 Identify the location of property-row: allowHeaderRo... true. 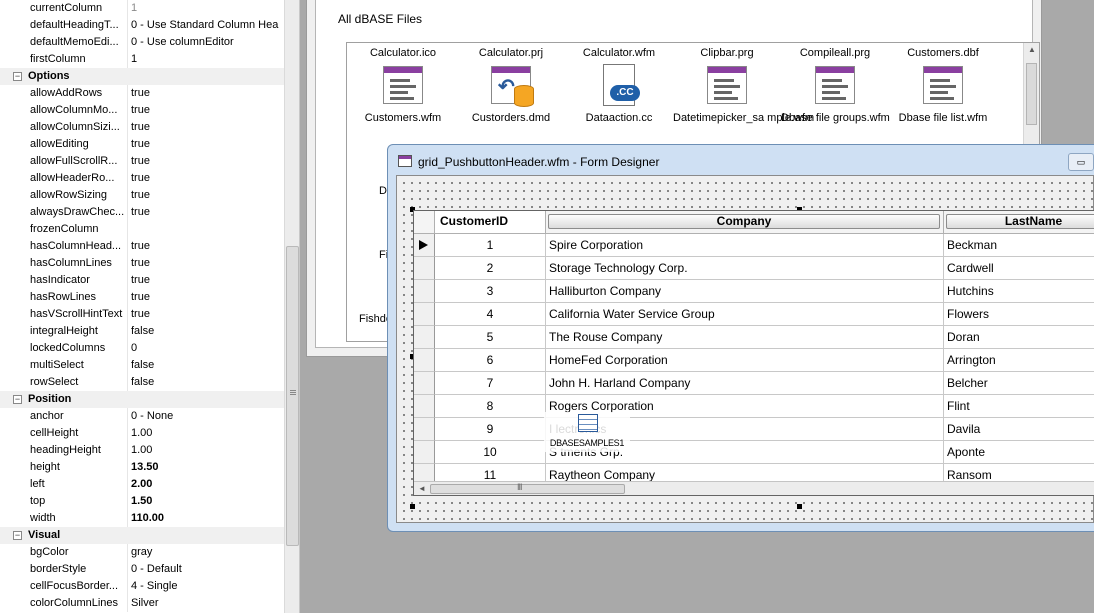
(149, 178).